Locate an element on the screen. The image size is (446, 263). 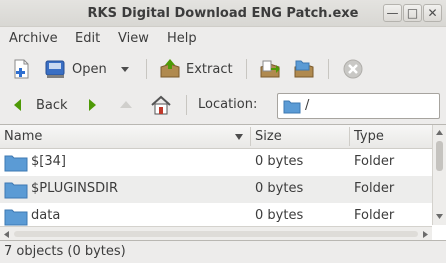
maximize-button: □ is located at coordinates (412, 13).